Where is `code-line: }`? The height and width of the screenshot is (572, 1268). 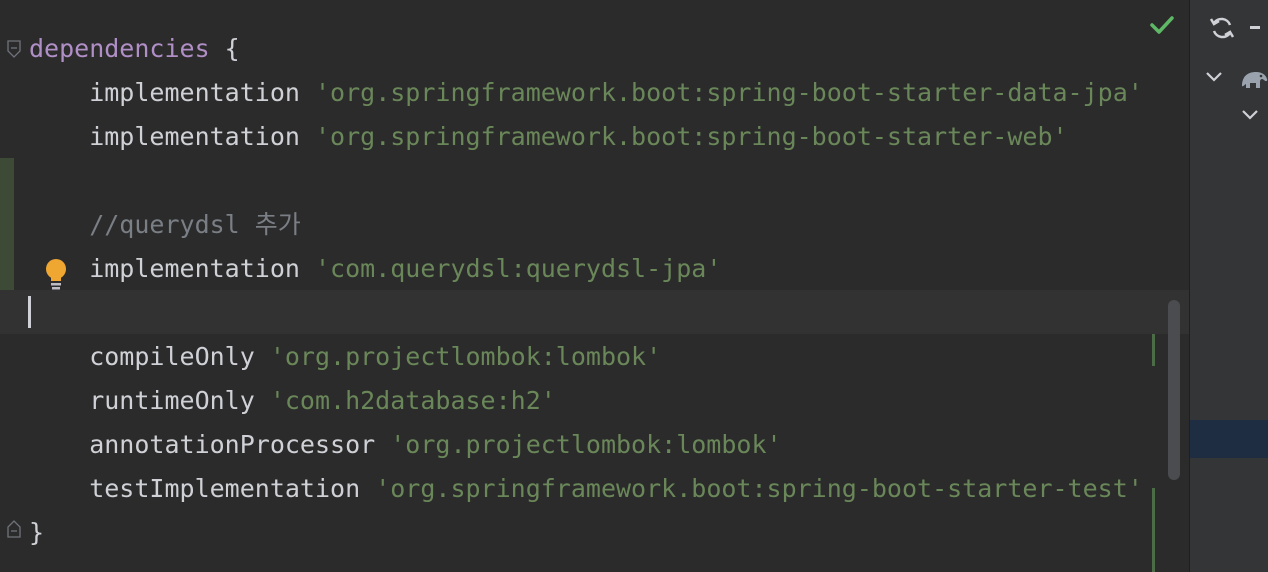 code-line: } is located at coordinates (36, 533).